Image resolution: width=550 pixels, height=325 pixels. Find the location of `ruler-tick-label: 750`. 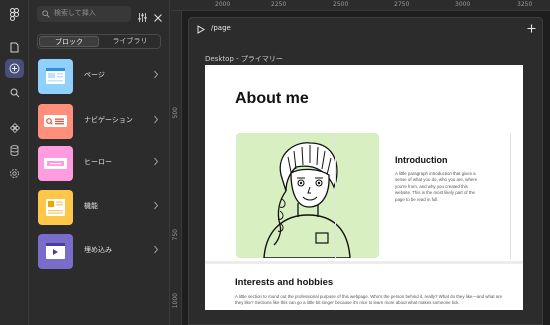

ruler-tick-label: 750 is located at coordinates (175, 235).